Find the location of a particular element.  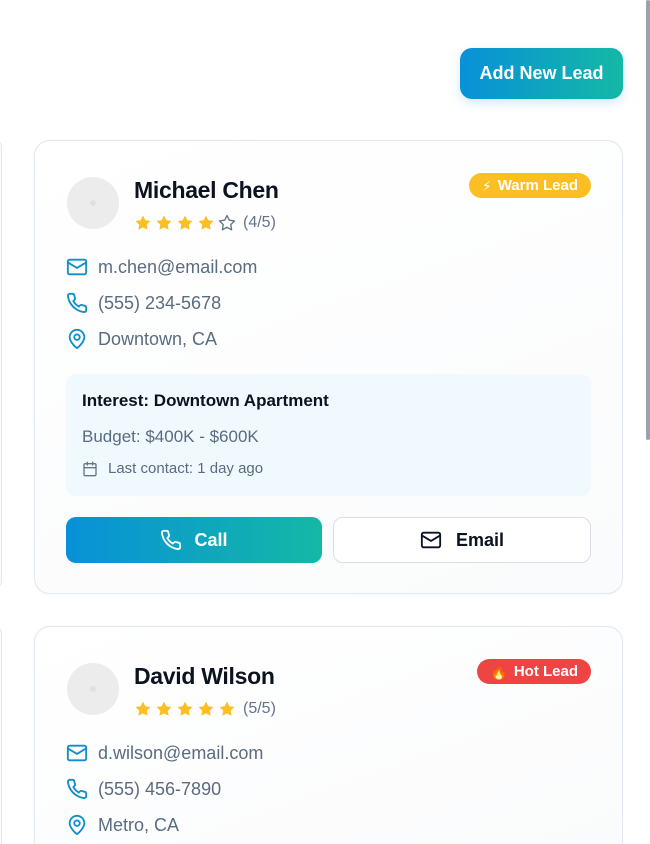

add-new-lead-button: Add New Lead is located at coordinates (541, 73).